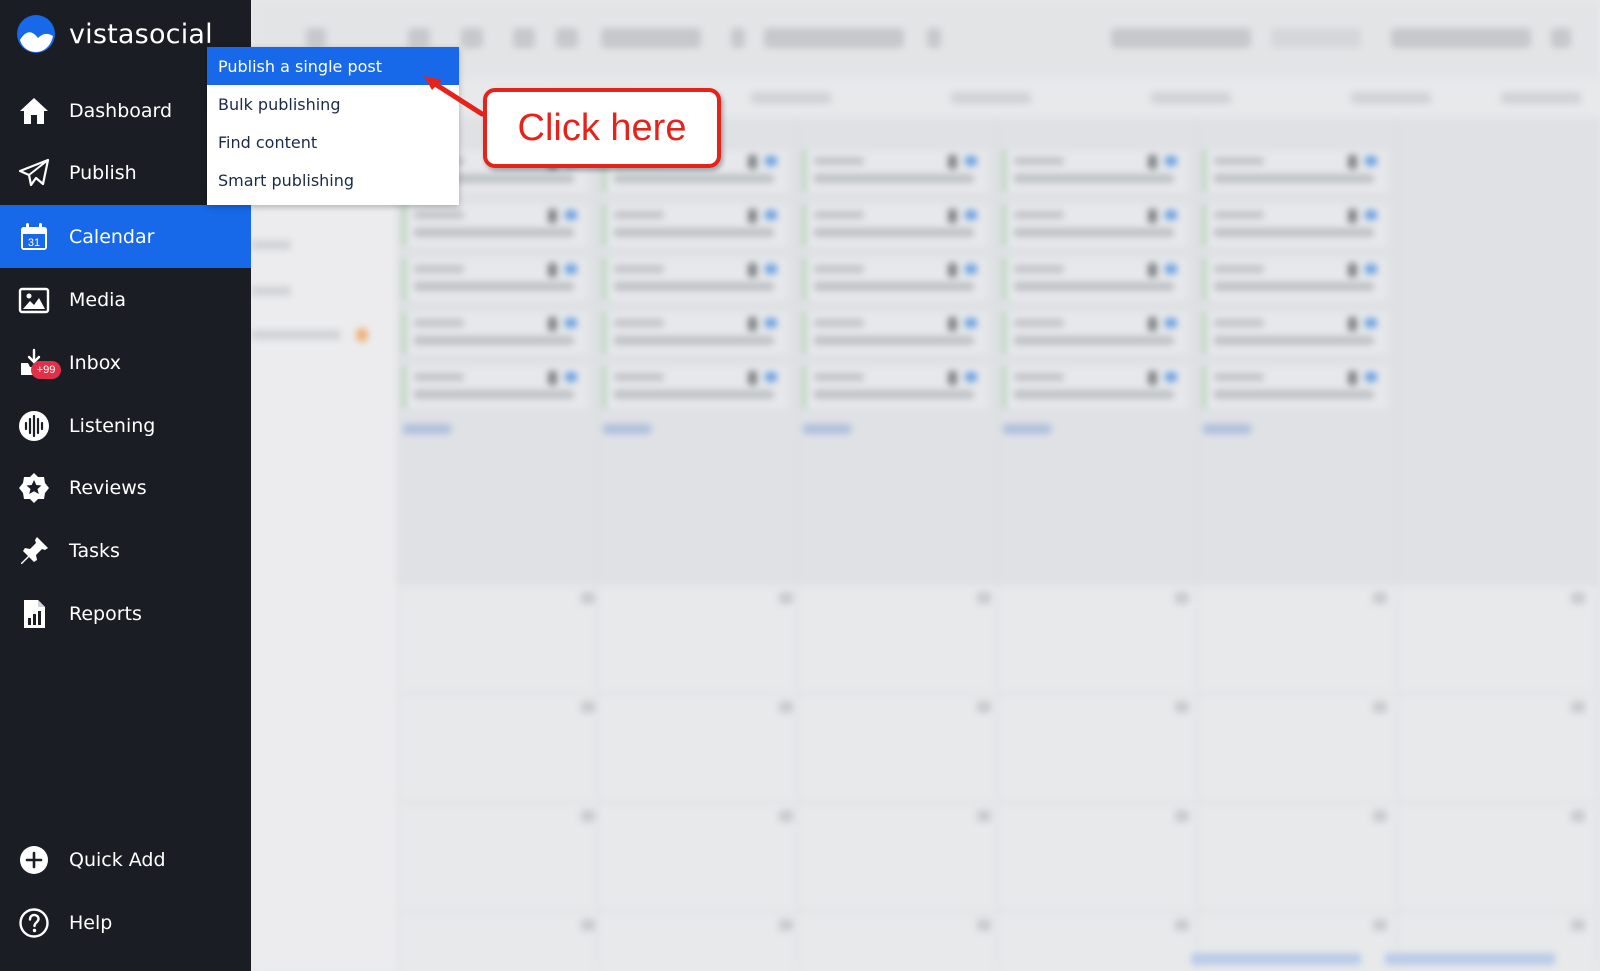 The image size is (1600, 971). What do you see at coordinates (34, 243) in the screenshot?
I see `calendar-icon-text: 31` at bounding box center [34, 243].